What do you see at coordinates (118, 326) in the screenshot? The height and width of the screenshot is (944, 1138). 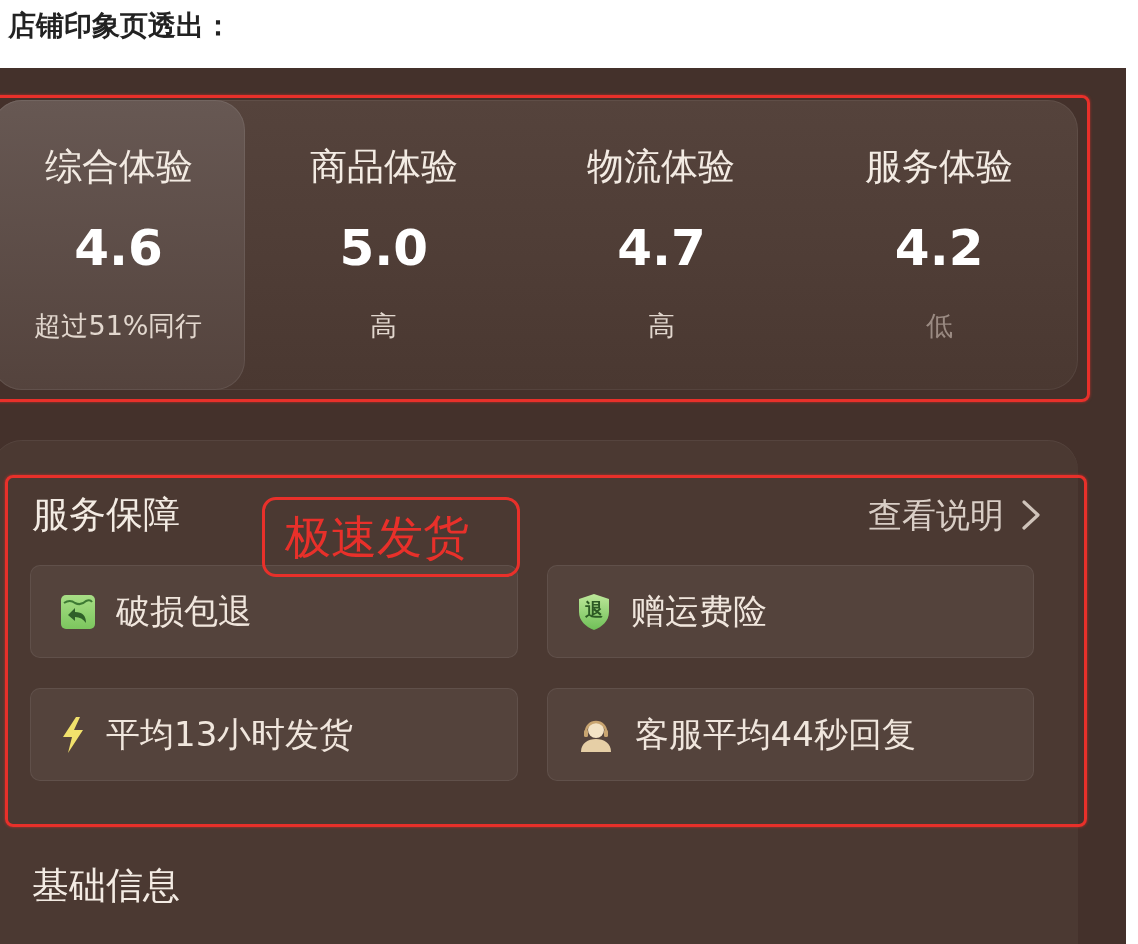 I see `score-note: 超过51%同行` at bounding box center [118, 326].